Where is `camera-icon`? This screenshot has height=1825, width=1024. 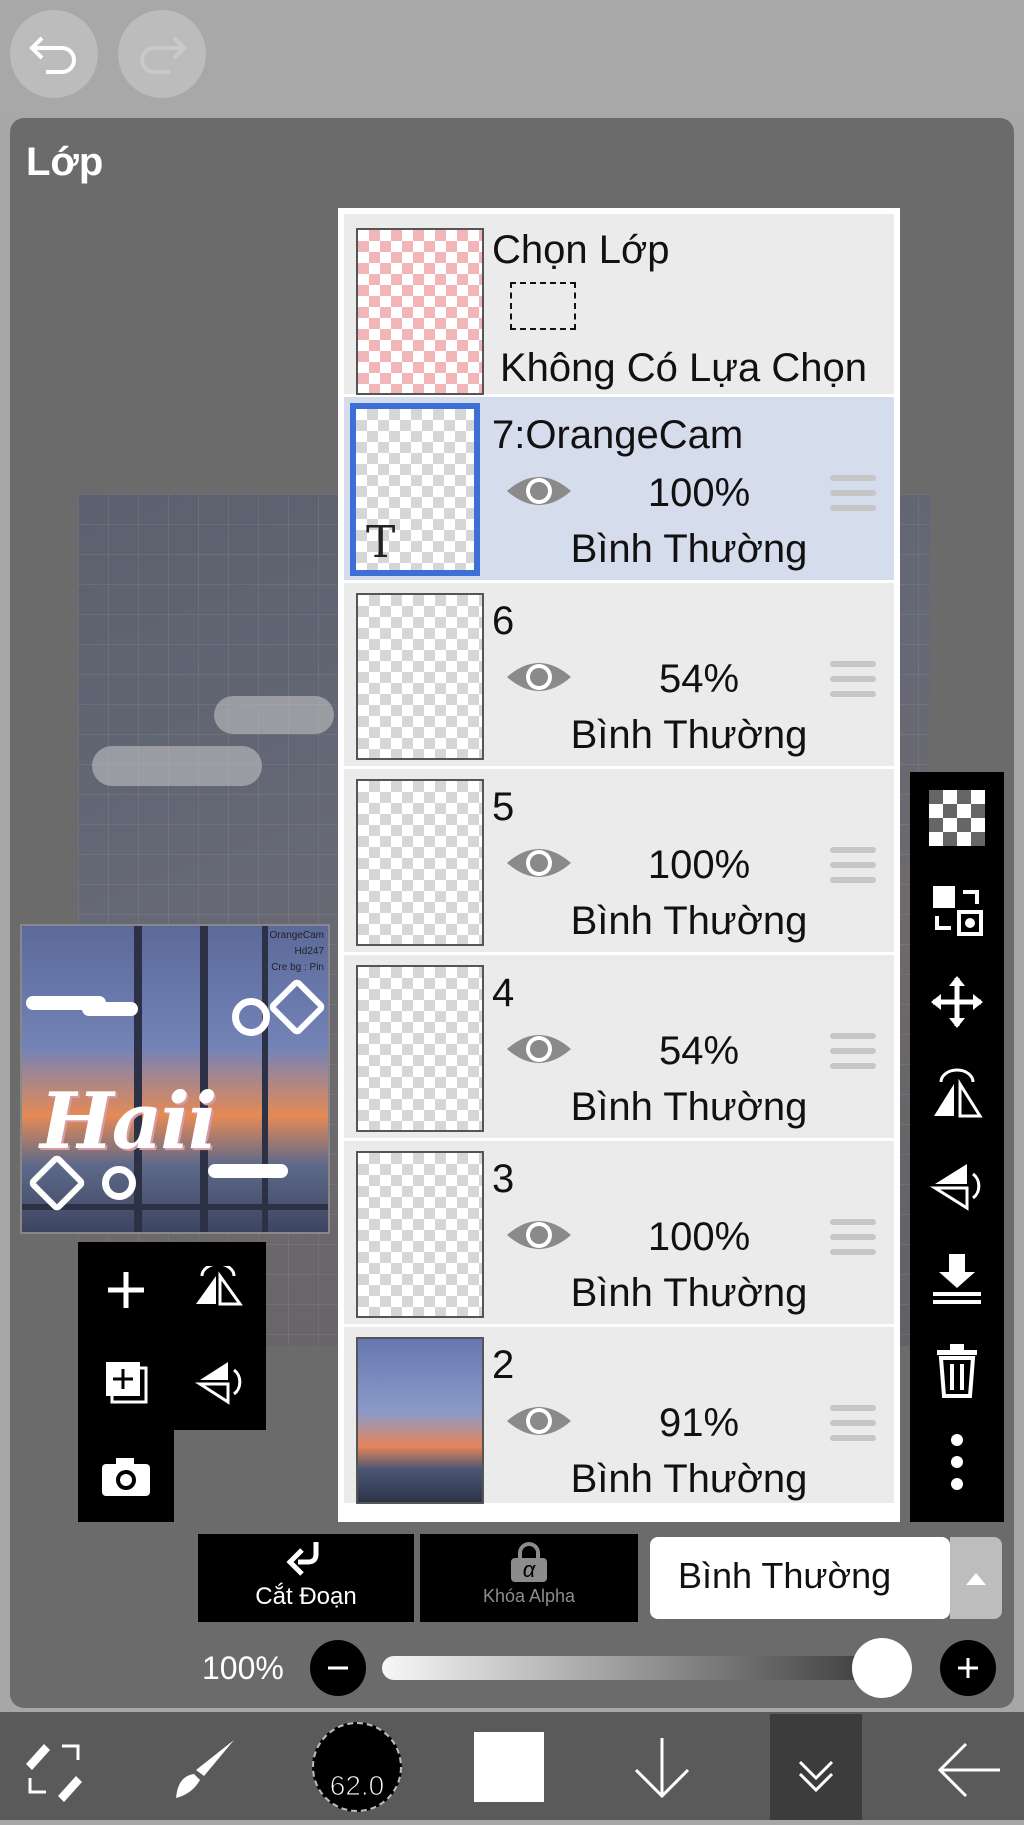 camera-icon is located at coordinates (126, 1477).